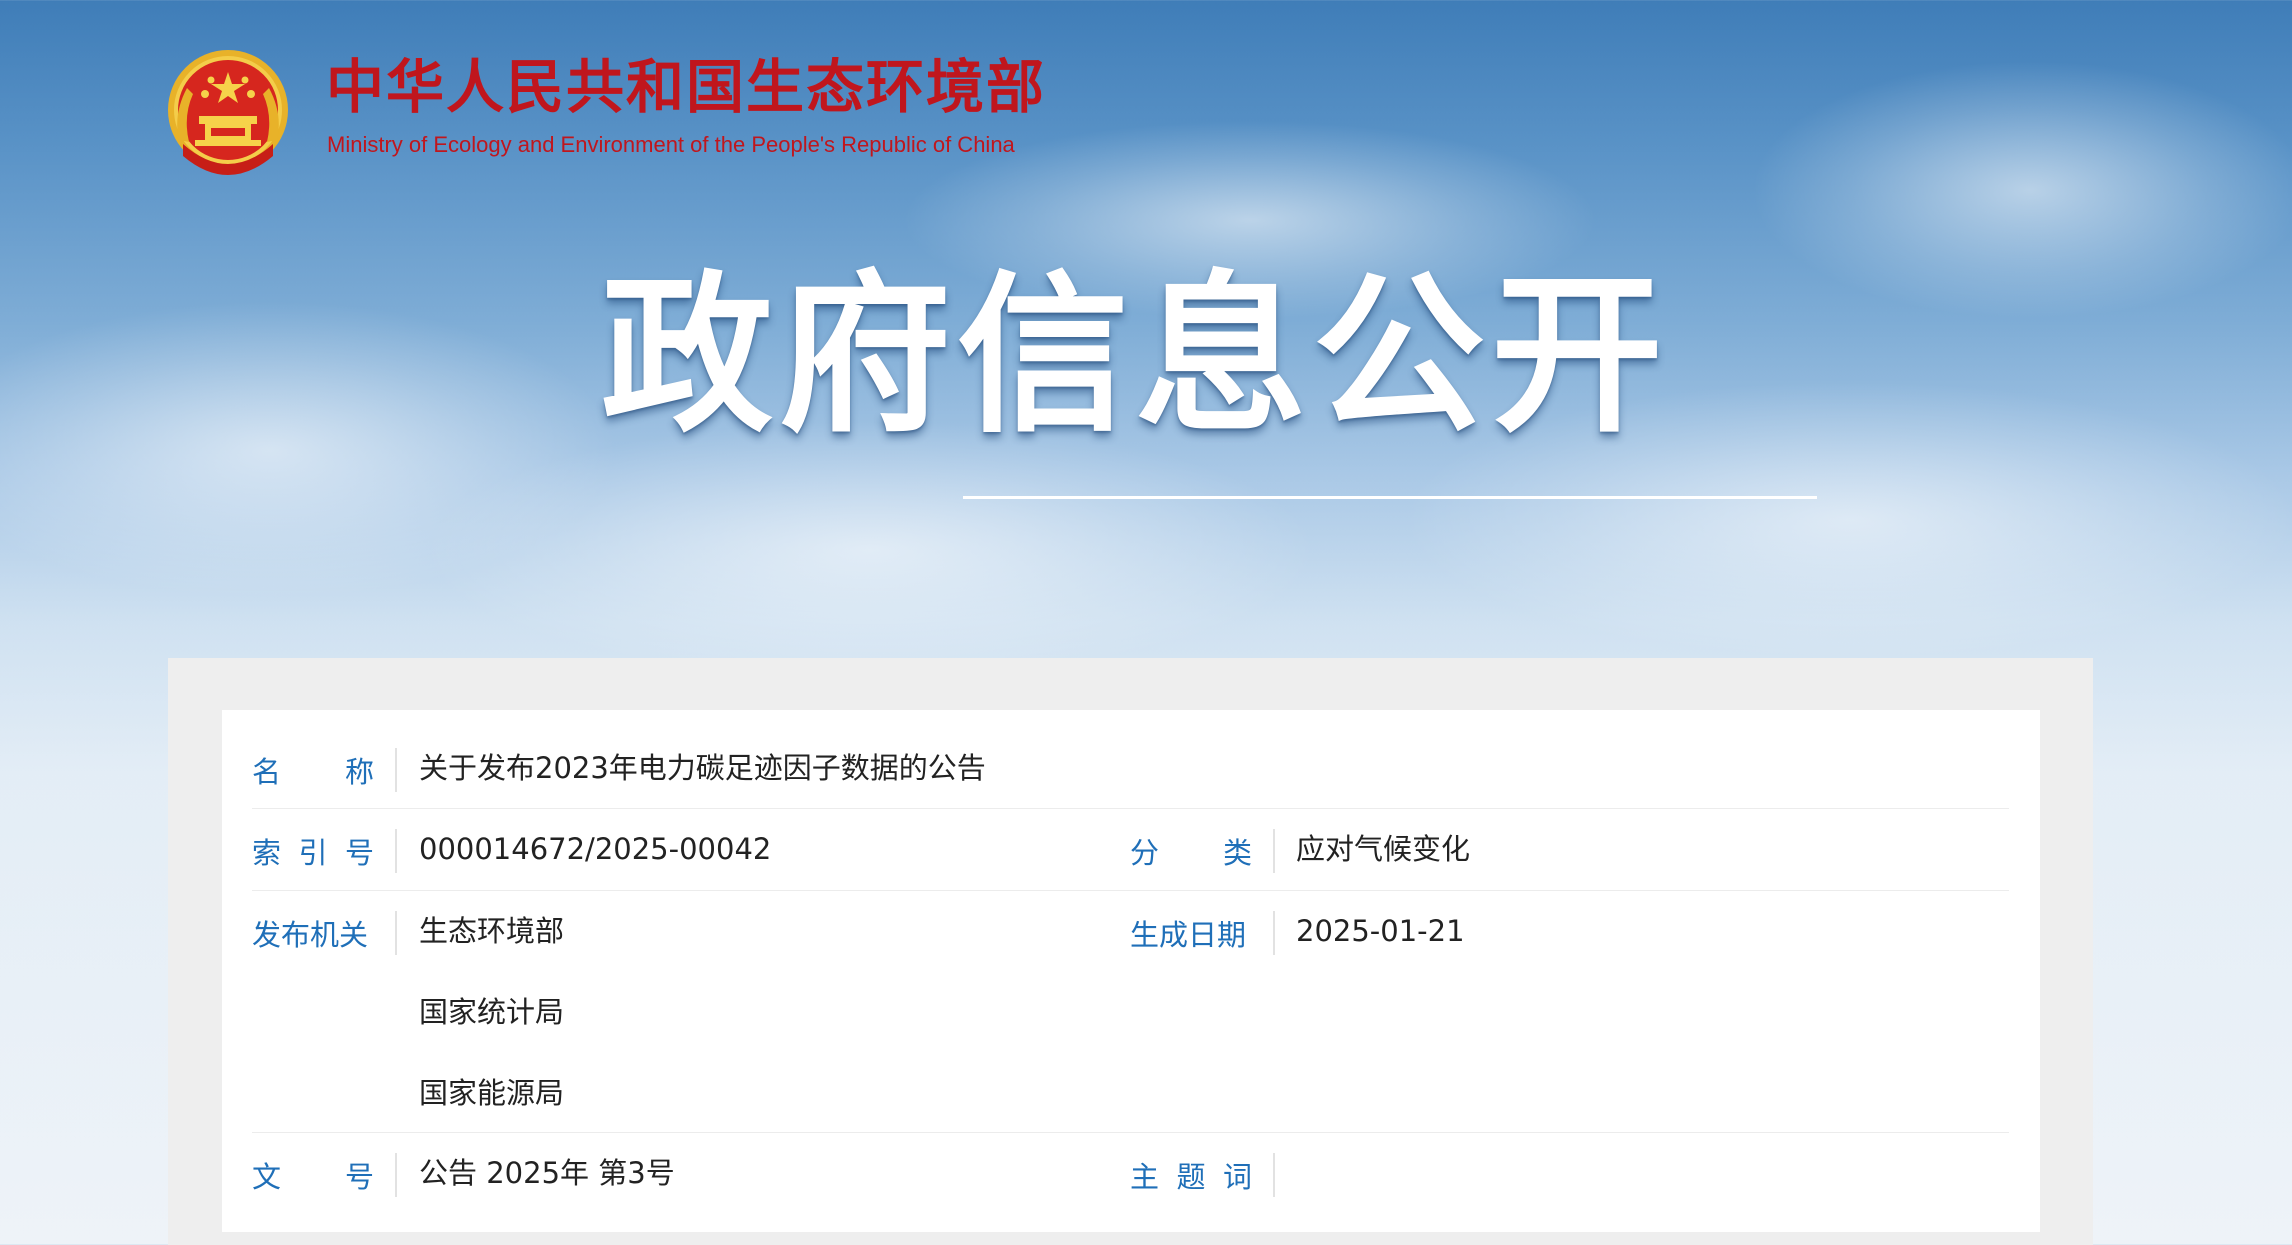 The width and height of the screenshot is (2292, 1245). Describe the element at coordinates (1390, 497) in the screenshot. I see `title-underline` at that location.